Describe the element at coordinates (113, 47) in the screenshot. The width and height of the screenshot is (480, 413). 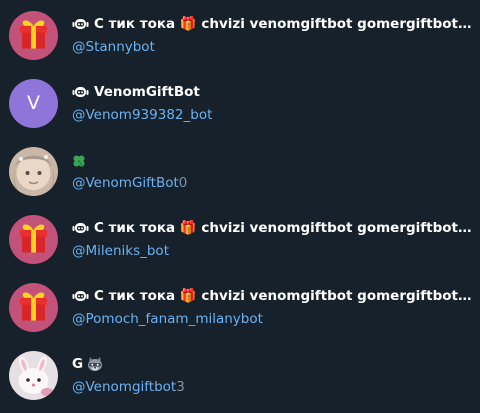
I see `chat-username: @Stannybot` at that location.